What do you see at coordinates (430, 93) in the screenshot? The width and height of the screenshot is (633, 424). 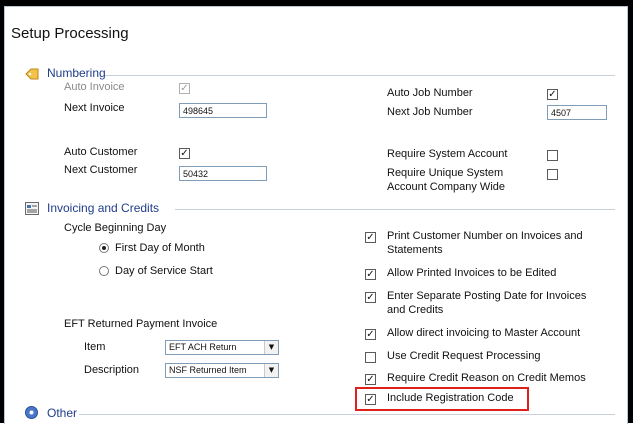 I see `auto-job-label: Auto Job Number` at bounding box center [430, 93].